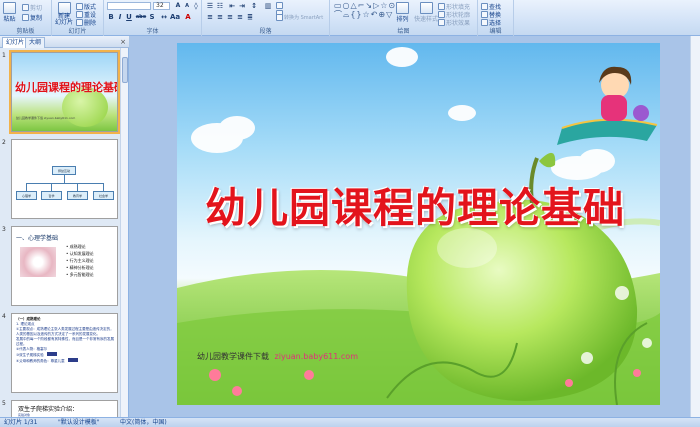 The width and height of the screenshot is (700, 427). I want to click on text-direction-button, so click(279, 5).